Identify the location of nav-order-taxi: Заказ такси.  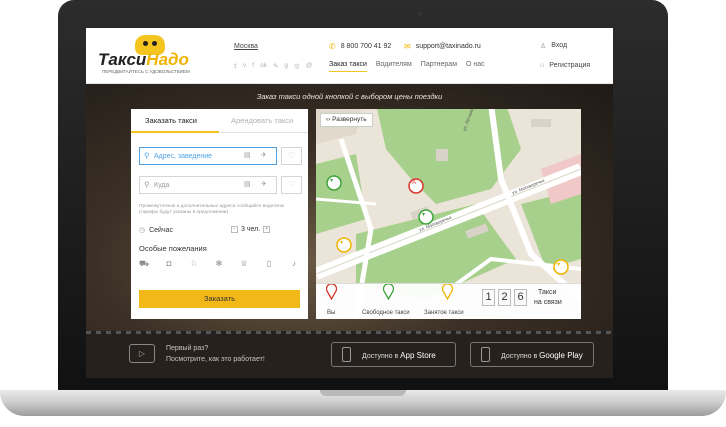
(348, 66).